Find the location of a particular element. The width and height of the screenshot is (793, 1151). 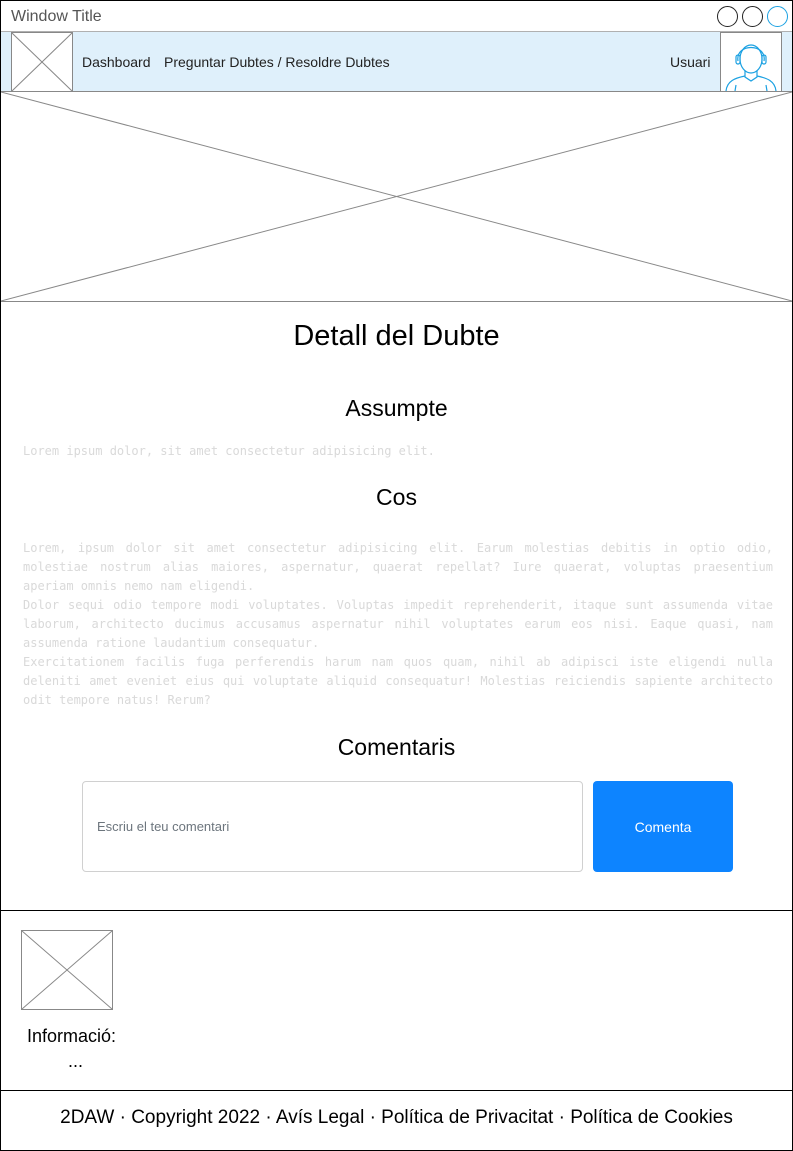

avatar is located at coordinates (751, 62).